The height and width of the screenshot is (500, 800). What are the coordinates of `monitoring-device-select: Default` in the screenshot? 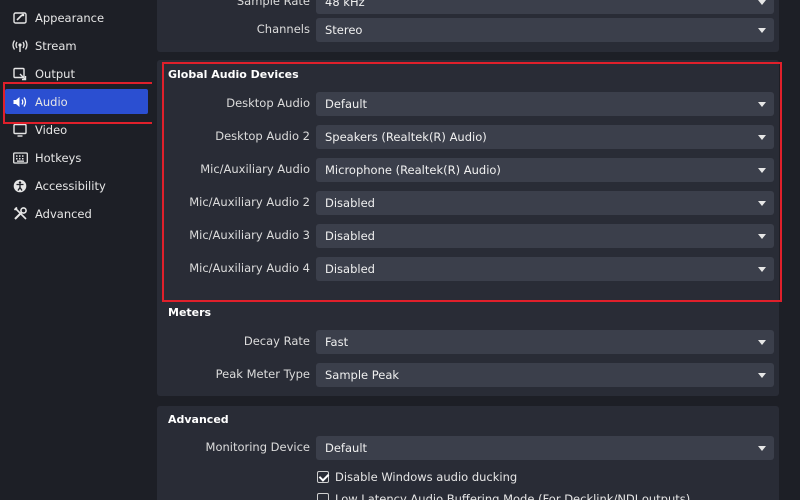 It's located at (545, 448).